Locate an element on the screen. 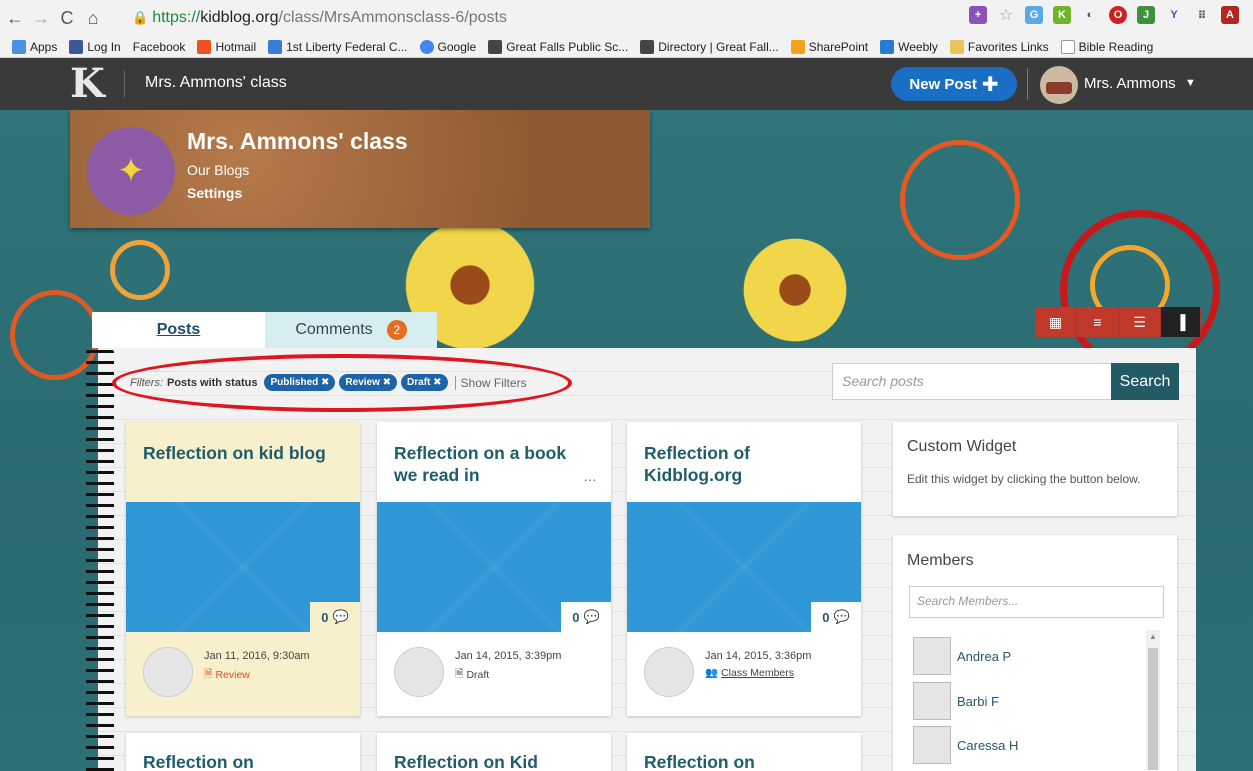 The height and width of the screenshot is (771, 1253). post-title: Reflection on kid blog is located at coordinates (240, 453).